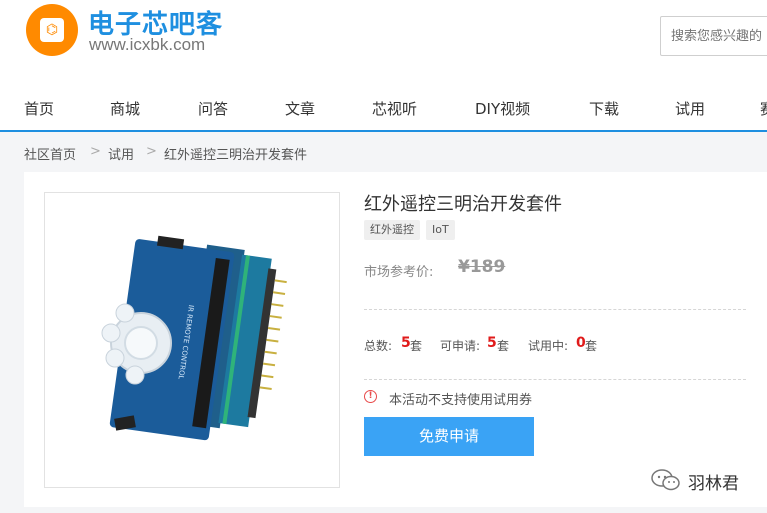  Describe the element at coordinates (392, 230) in the screenshot. I see `tag-ir-remote: 红外遥控` at that location.